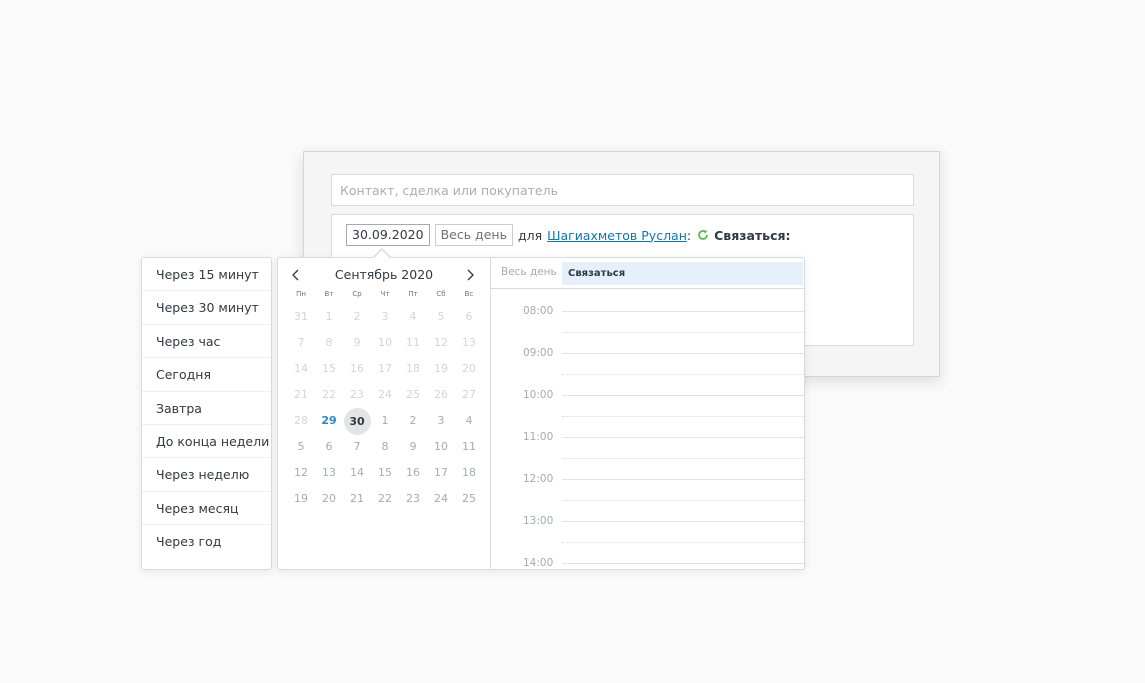  Describe the element at coordinates (301, 317) in the screenshot. I see `calendar-day-disabled: 31` at that location.